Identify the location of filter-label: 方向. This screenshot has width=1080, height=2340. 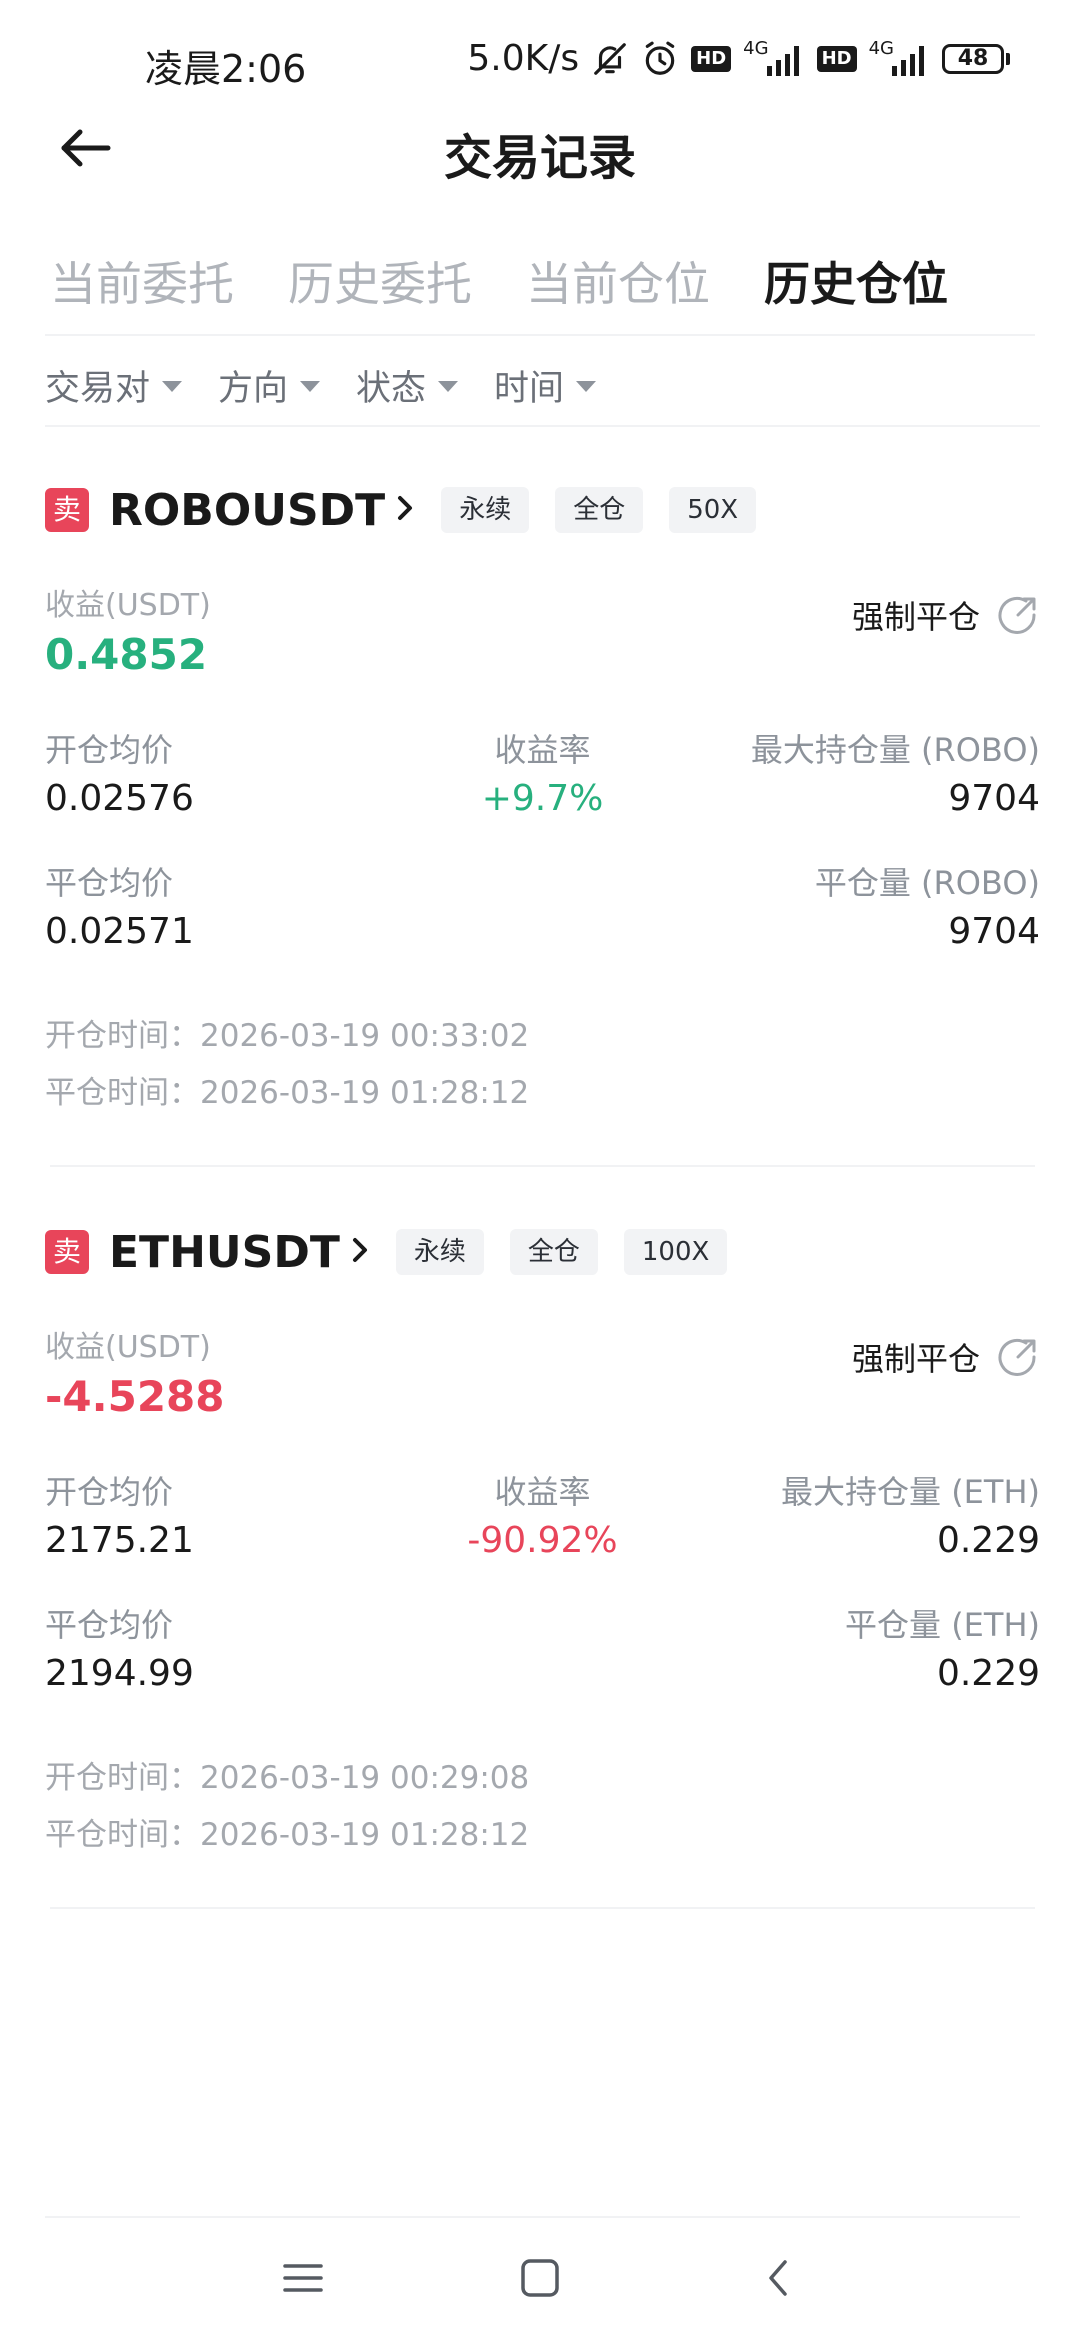
(253, 388).